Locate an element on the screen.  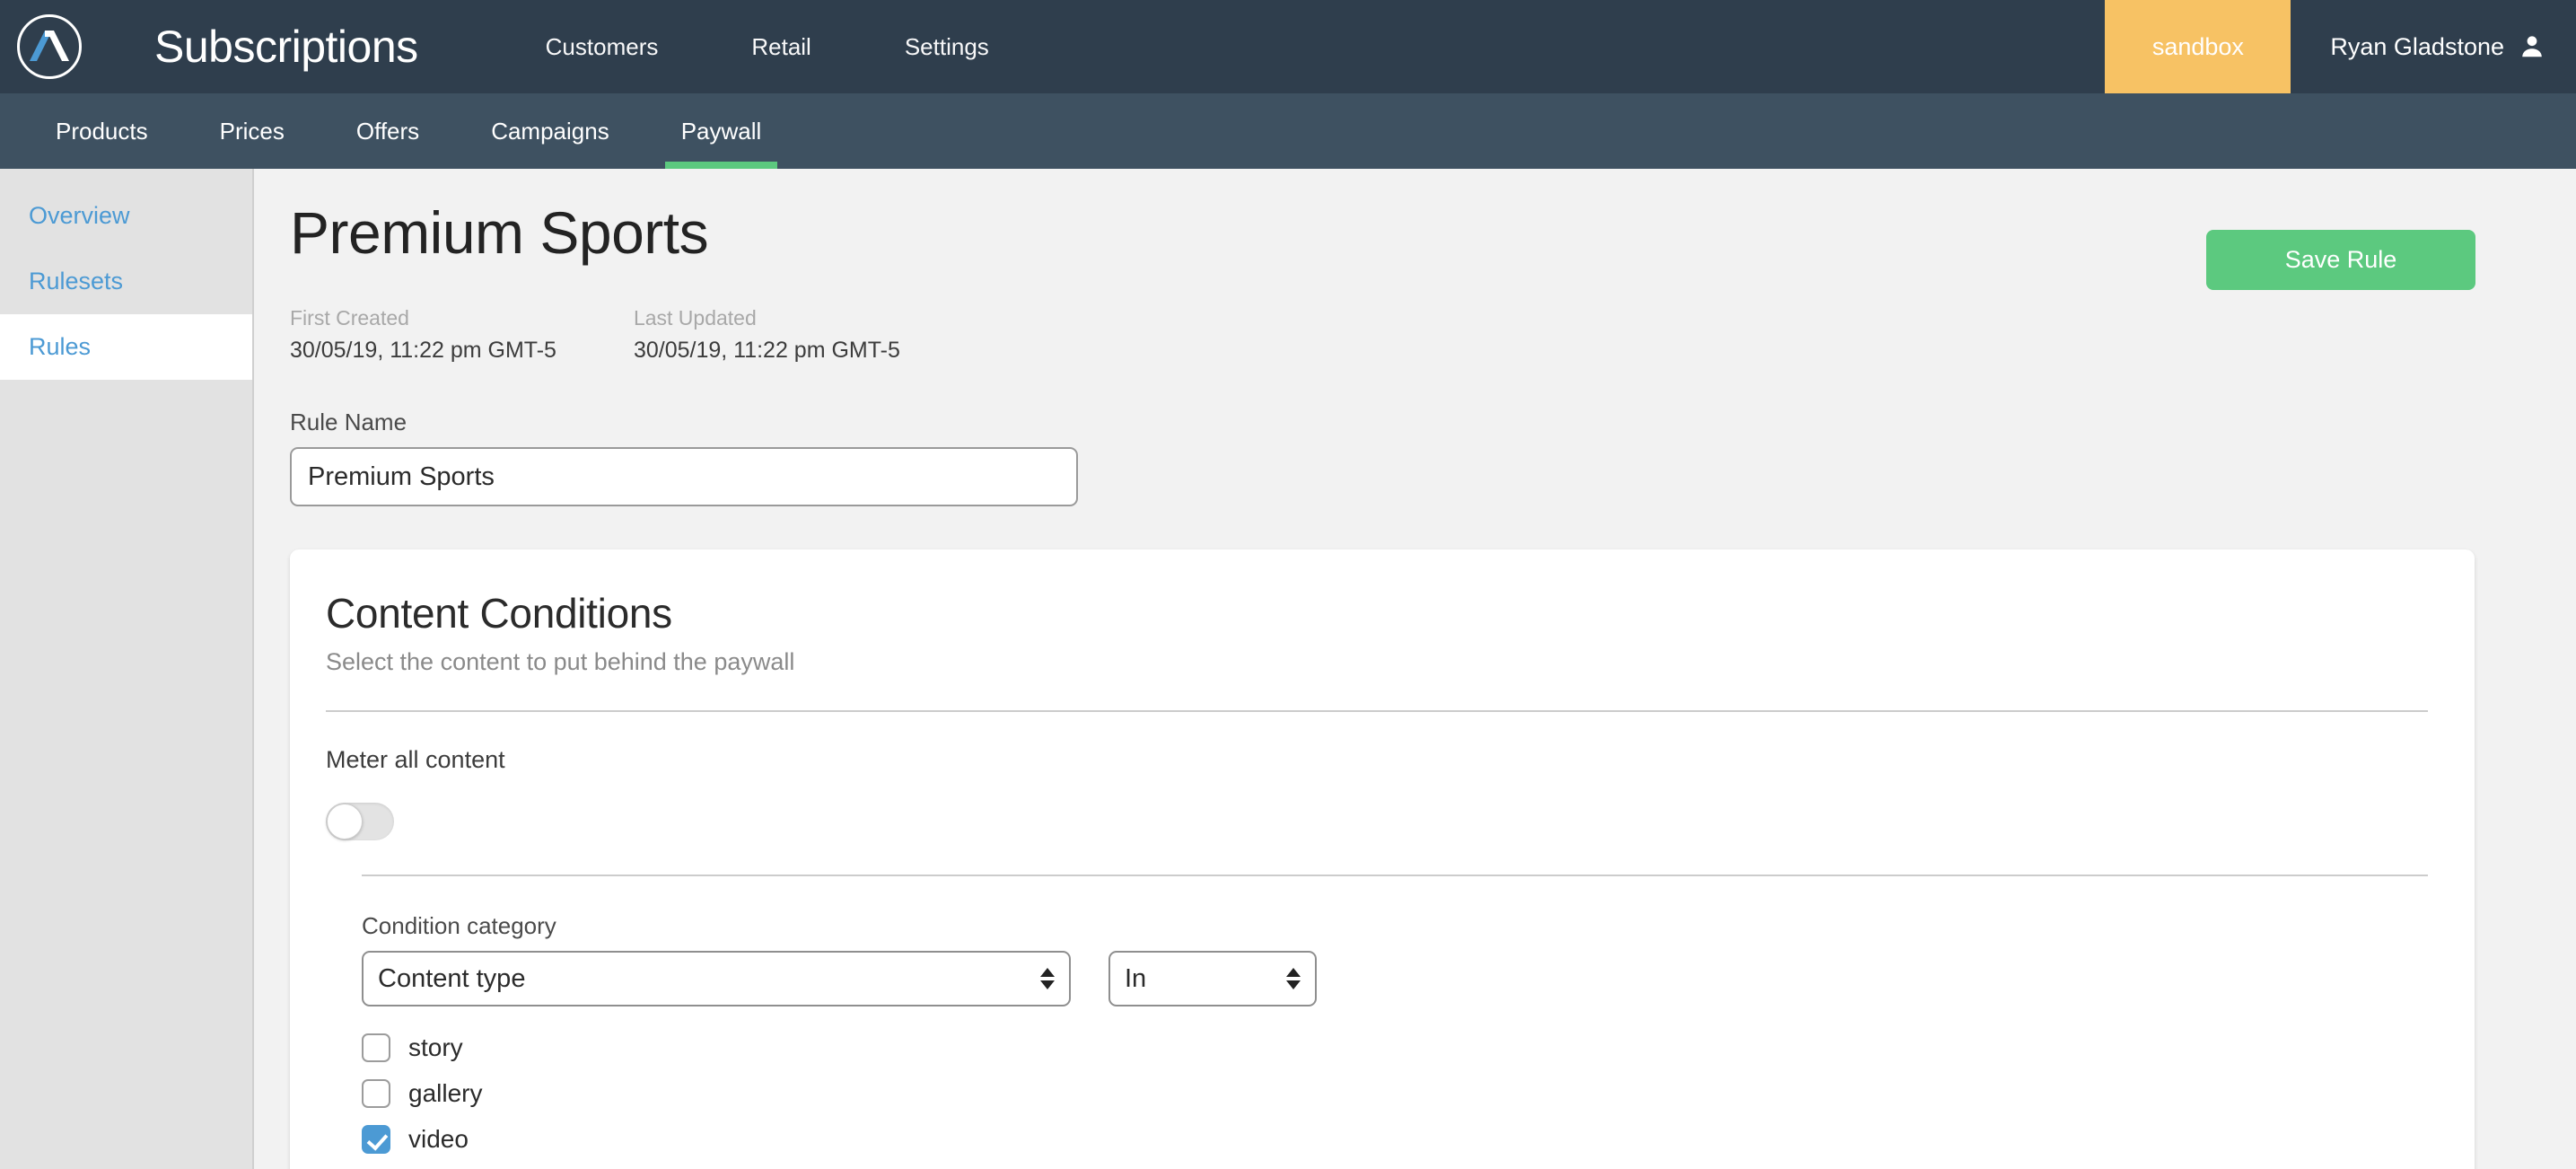
environment-badge: sandbox is located at coordinates (2198, 46).